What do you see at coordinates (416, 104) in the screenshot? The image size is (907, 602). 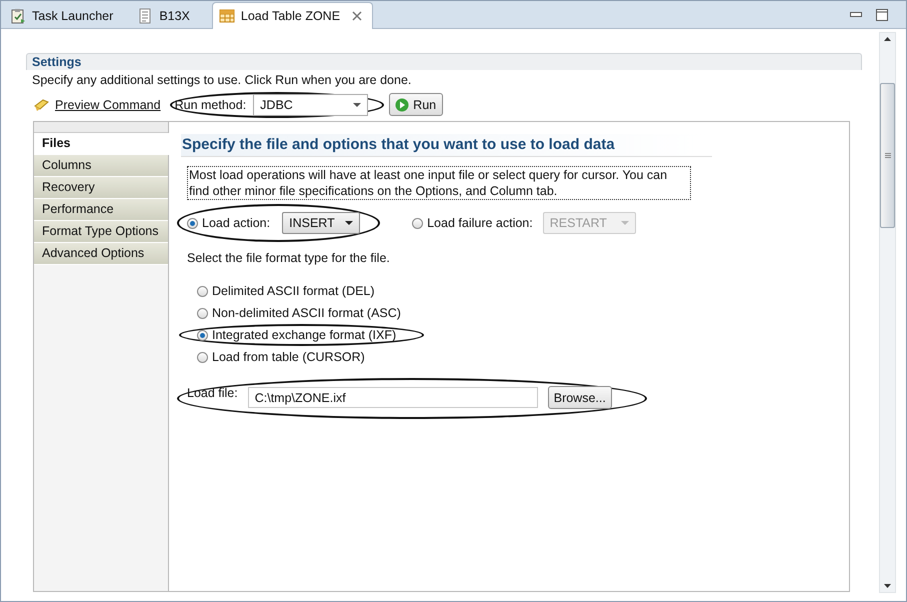 I see `run-button: Run` at bounding box center [416, 104].